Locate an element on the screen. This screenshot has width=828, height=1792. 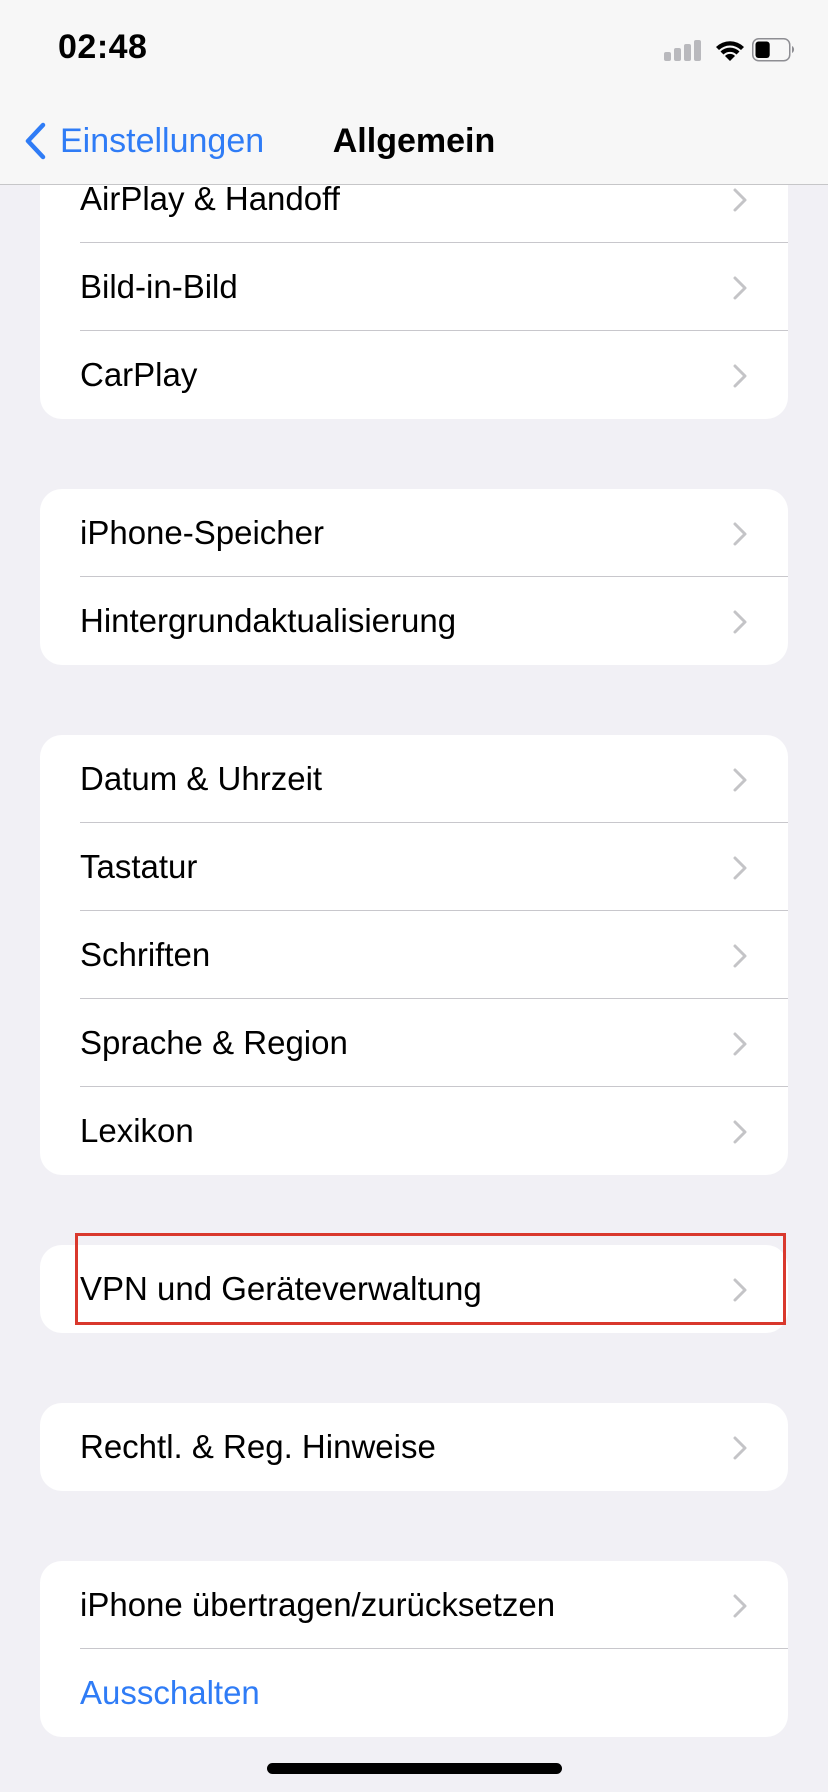
settings-row-language-region: Sprache & Region is located at coordinates (414, 1043).